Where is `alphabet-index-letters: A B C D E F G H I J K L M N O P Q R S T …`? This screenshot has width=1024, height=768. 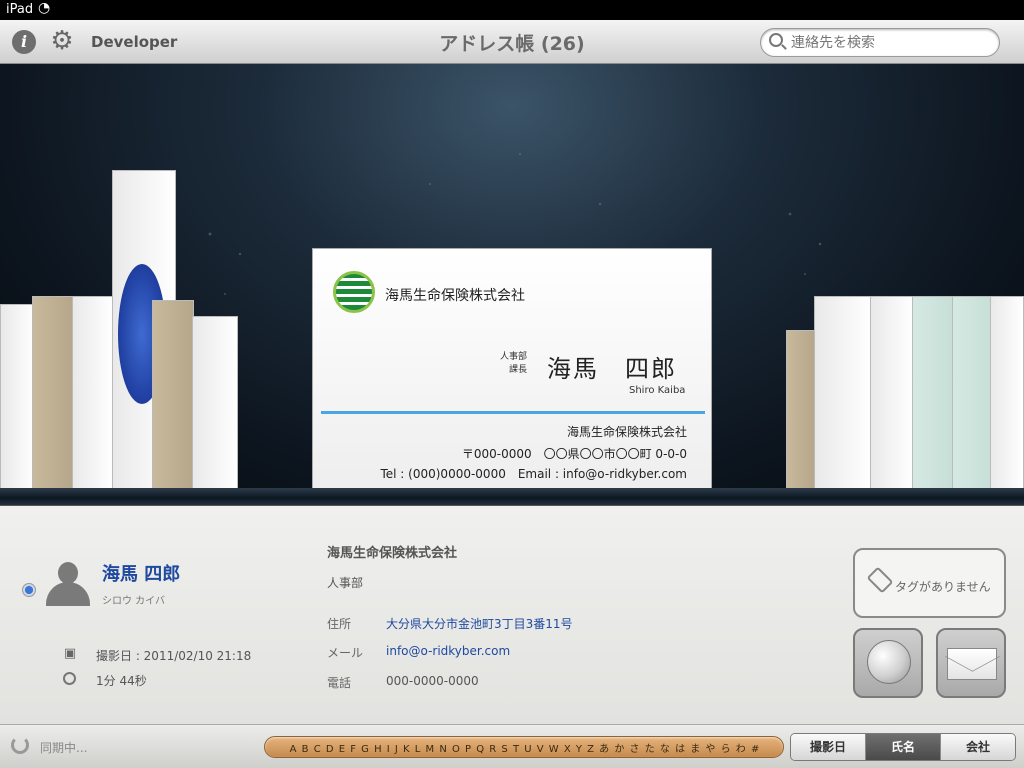 alphabet-index-letters: A B C D E F G H I J K L M N O P Q R S T … is located at coordinates (525, 747).